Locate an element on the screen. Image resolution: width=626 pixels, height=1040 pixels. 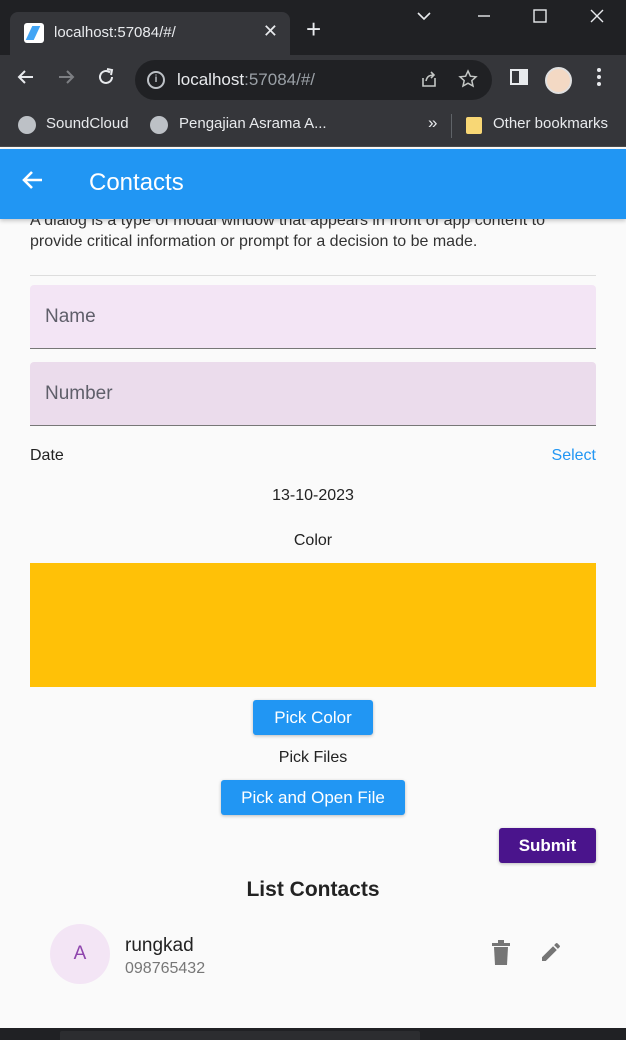
tab-close-icon: ✕ is located at coordinates (270, 31).